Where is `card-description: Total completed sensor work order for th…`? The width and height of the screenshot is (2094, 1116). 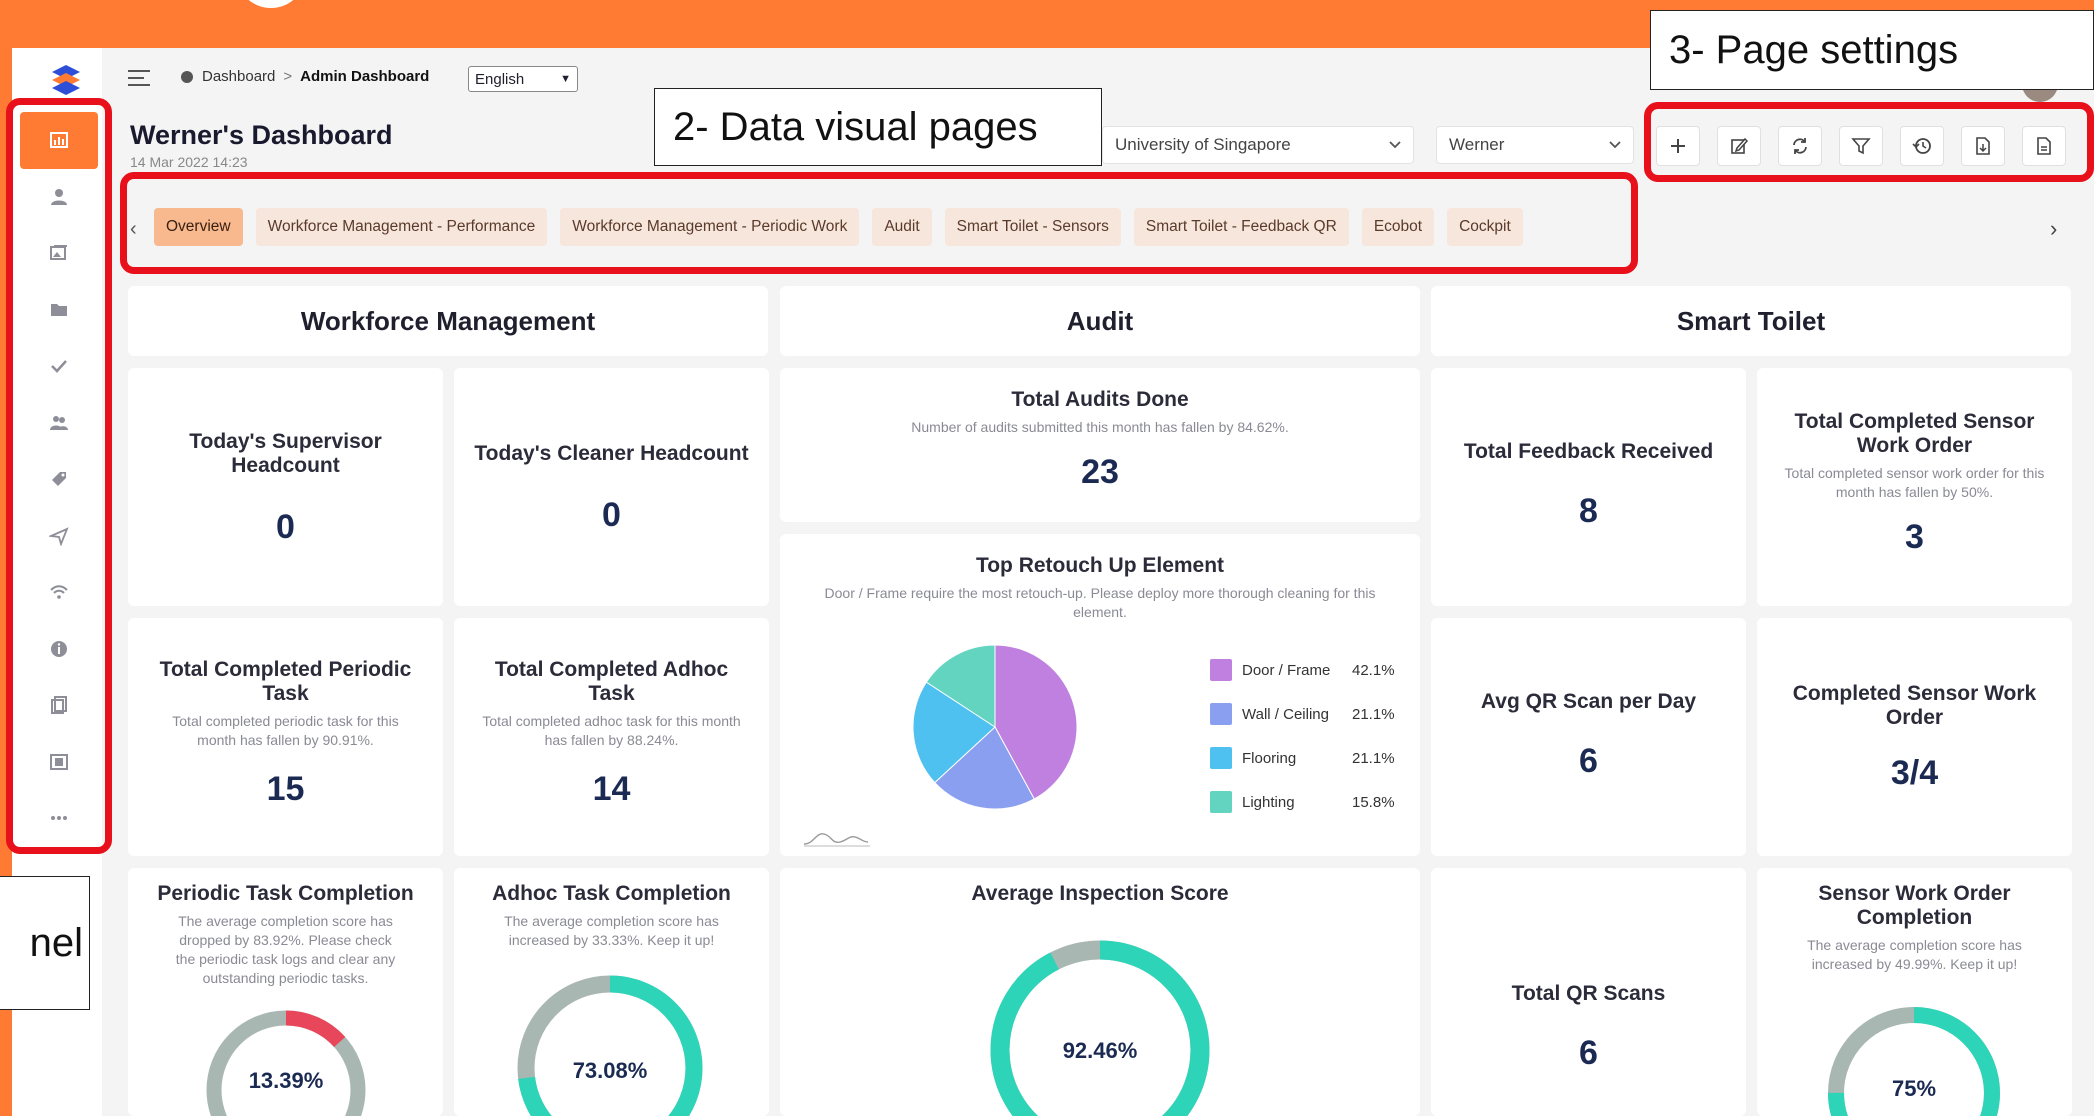
card-description: Total completed sensor work order for th… is located at coordinates (1914, 482).